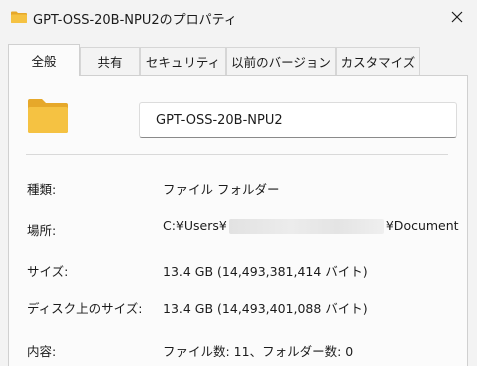 This screenshot has width=477, height=366. Describe the element at coordinates (183, 61) in the screenshot. I see `tab-security: セキュリティ` at that location.